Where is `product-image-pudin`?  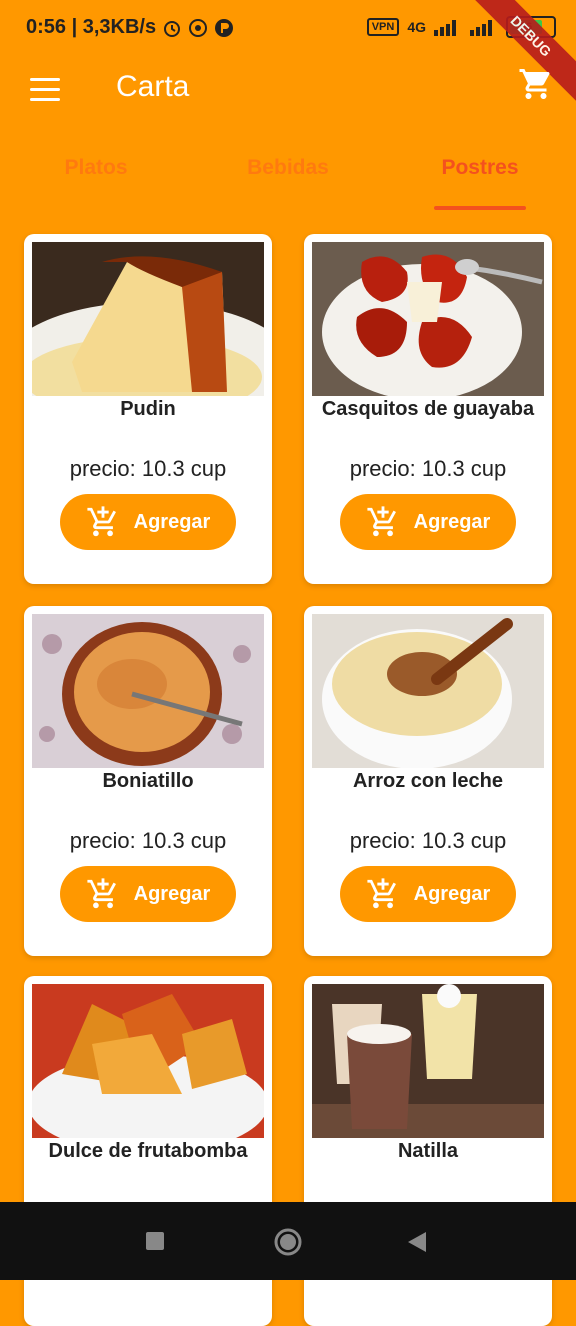 product-image-pudin is located at coordinates (148, 319).